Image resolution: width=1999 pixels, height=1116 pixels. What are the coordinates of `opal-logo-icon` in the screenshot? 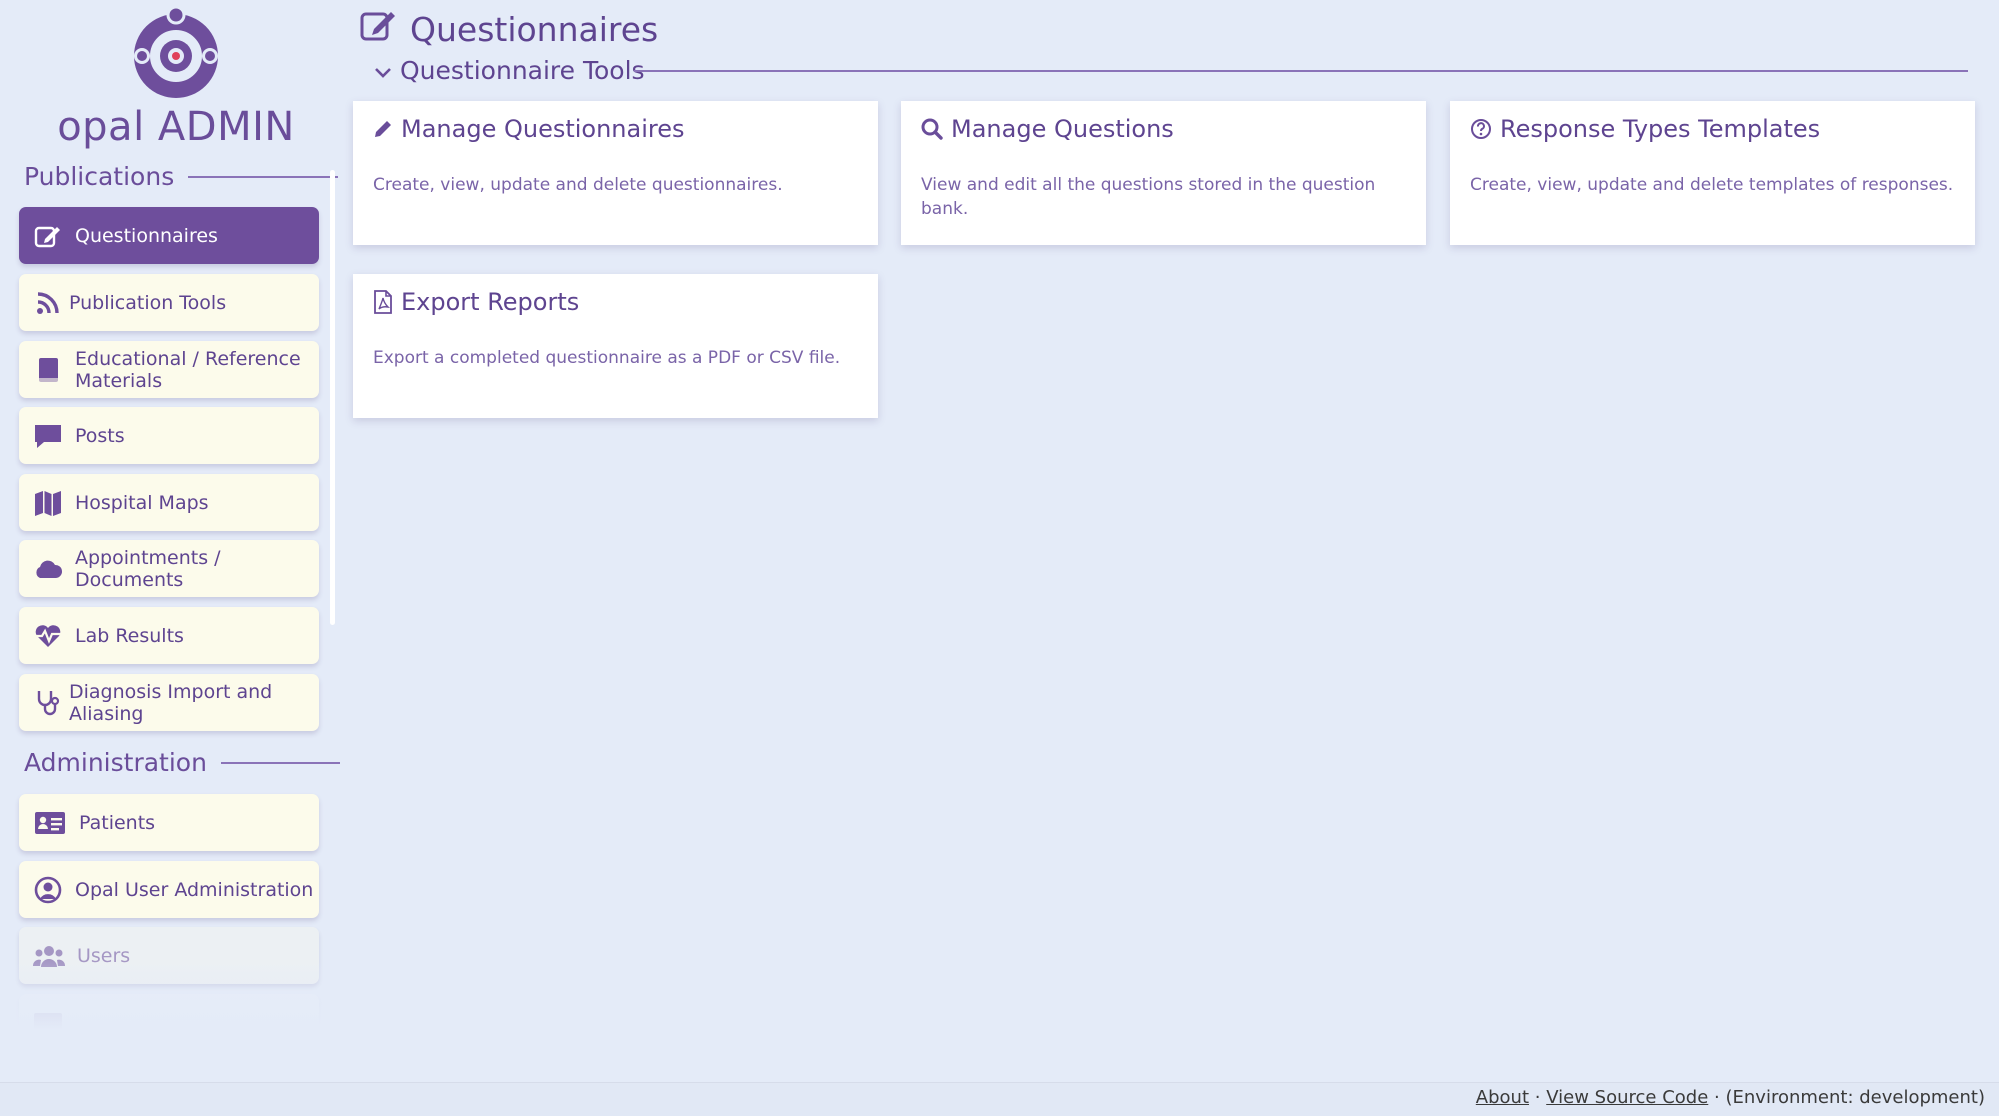 It's located at (176, 52).